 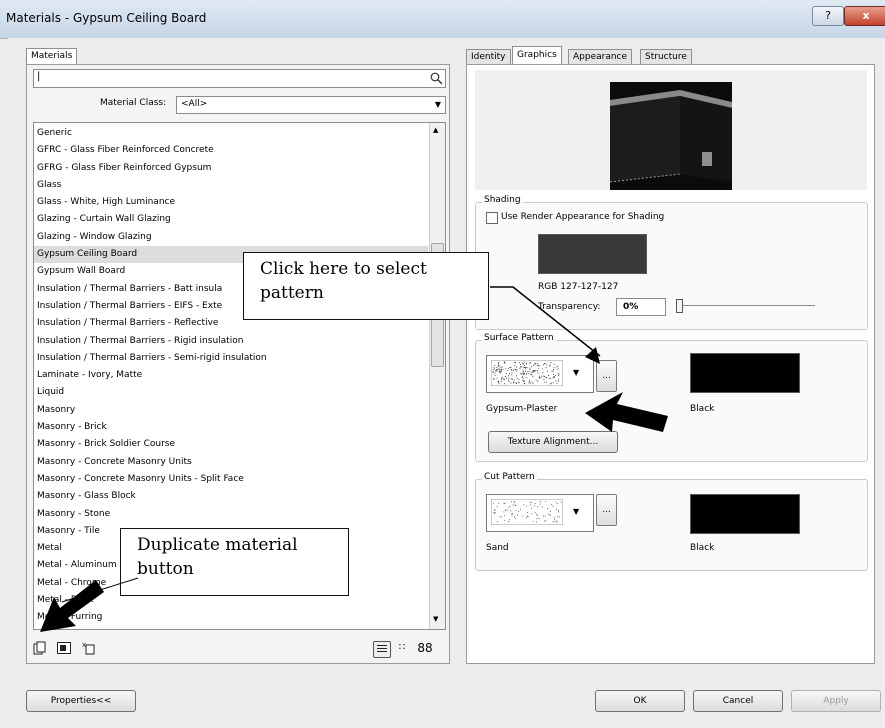 I want to click on material-class-label: Material Class:, so click(x=133, y=103).